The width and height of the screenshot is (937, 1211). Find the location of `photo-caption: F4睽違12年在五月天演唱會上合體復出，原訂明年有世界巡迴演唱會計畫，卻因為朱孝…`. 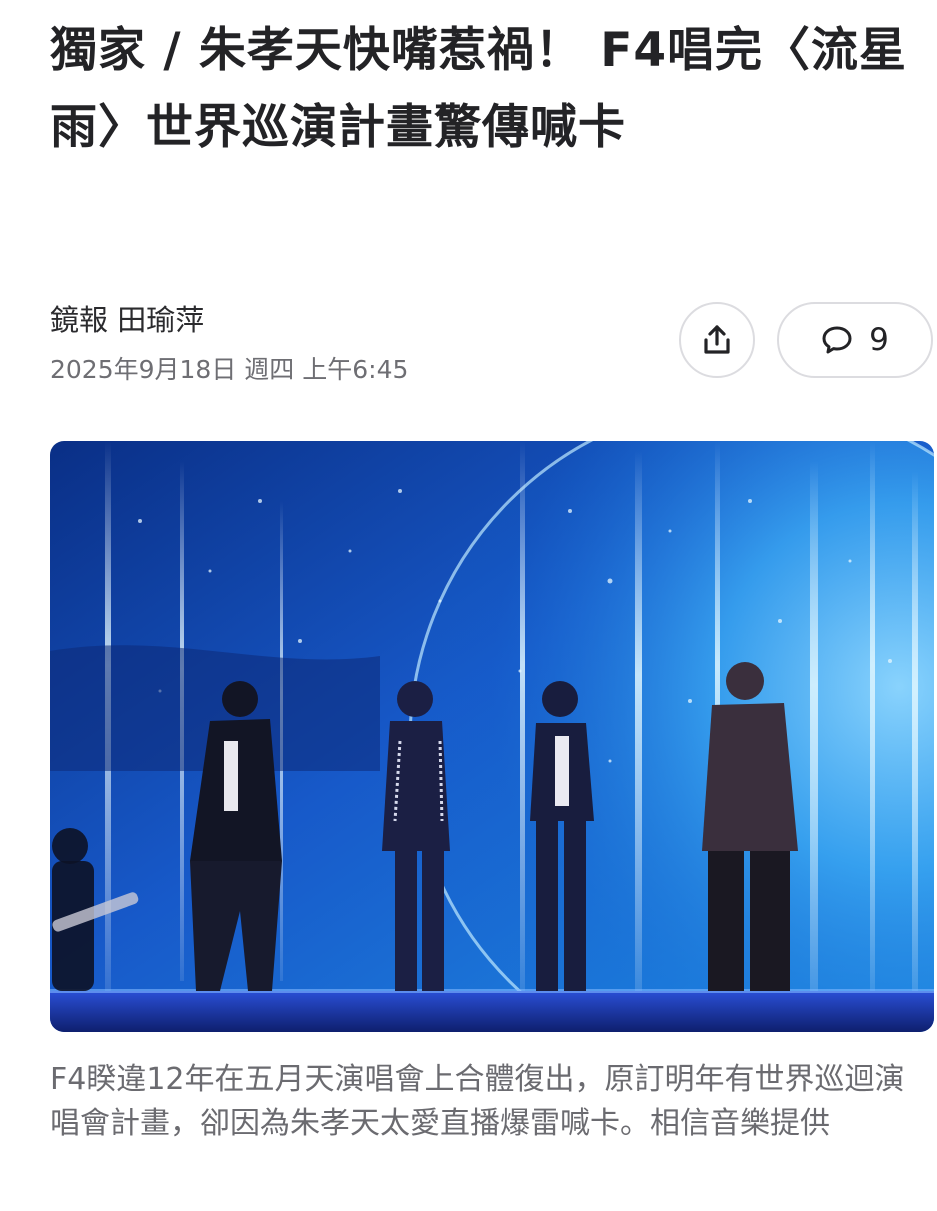

photo-caption: F4睽違12年在五月天演唱會上合體復出，原訂明年有世界巡迴演唱會計畫，卻因為朱孝… is located at coordinates (477, 1101).